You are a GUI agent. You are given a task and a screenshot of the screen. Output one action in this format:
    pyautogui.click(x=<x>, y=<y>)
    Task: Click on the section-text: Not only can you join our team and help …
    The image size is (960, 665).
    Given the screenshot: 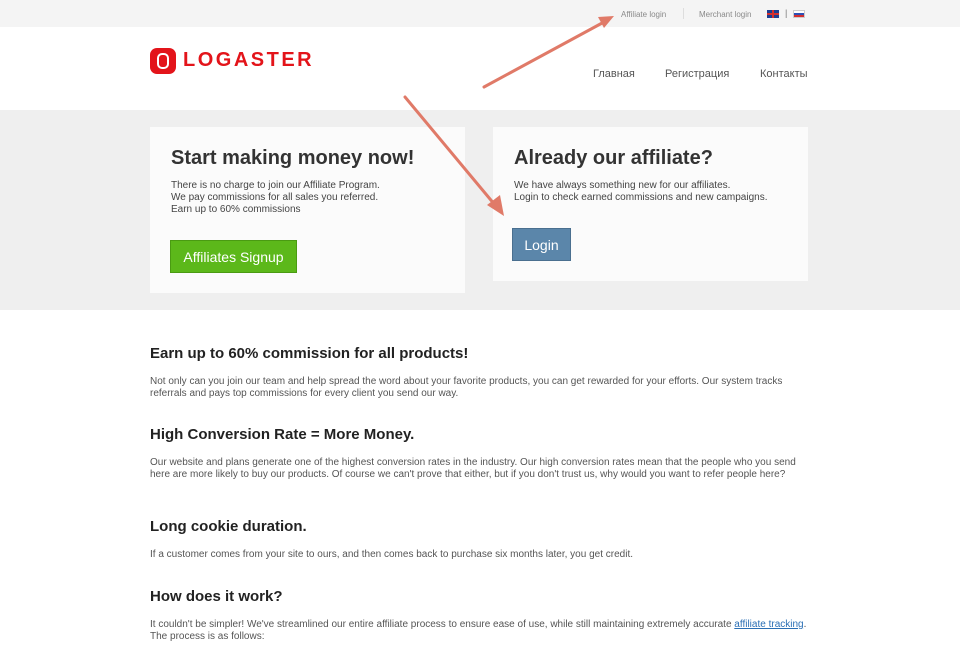 What is the action you would take?
    pyautogui.click(x=466, y=387)
    